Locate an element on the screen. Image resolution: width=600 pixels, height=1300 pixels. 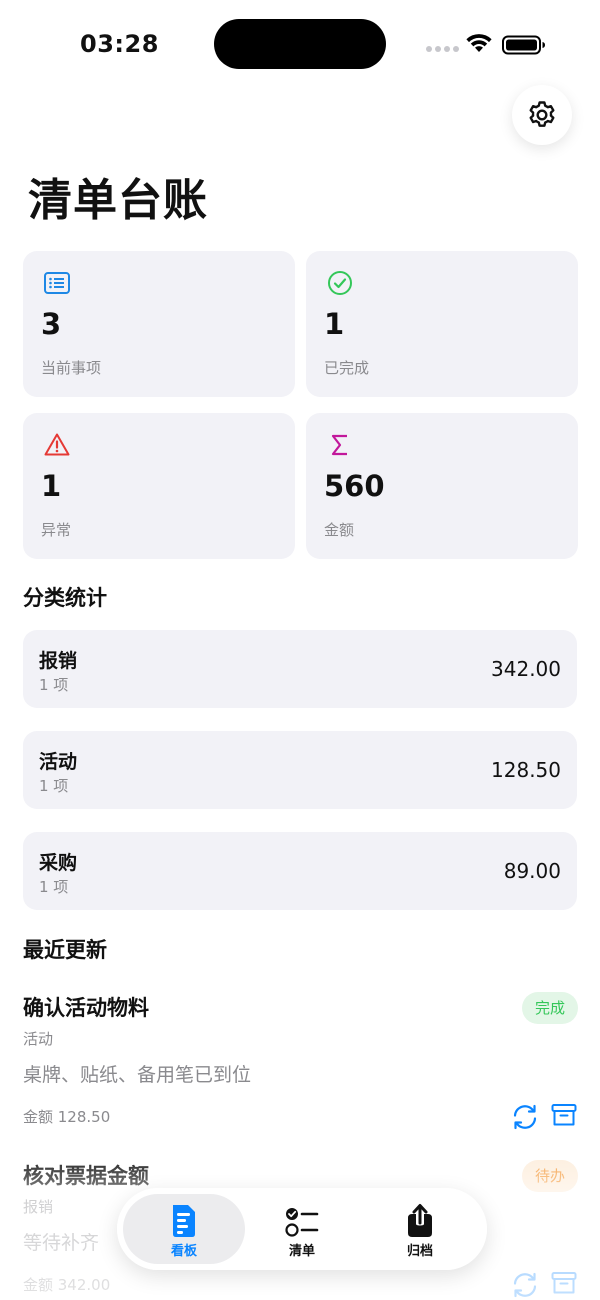
status-badge: 完成 is located at coordinates (549, 1008).